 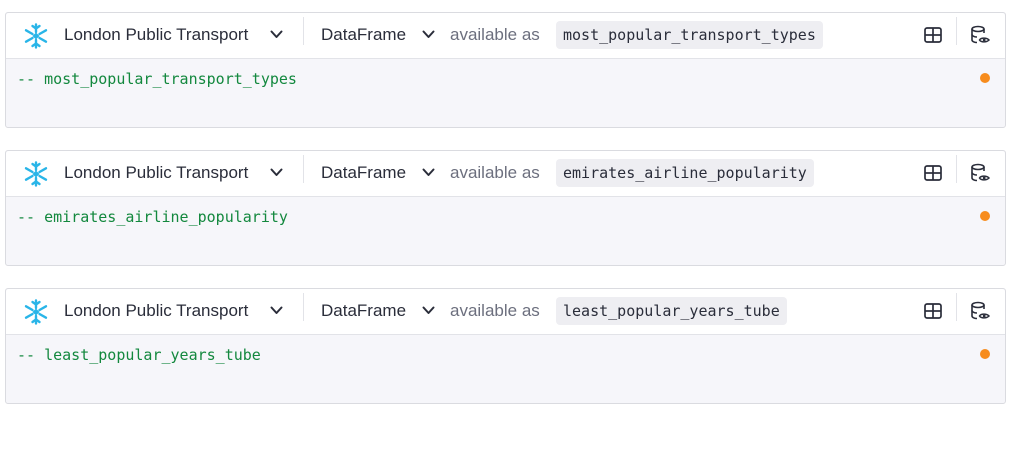 I want to click on variable-name: least_popular_years_tube, so click(x=671, y=311).